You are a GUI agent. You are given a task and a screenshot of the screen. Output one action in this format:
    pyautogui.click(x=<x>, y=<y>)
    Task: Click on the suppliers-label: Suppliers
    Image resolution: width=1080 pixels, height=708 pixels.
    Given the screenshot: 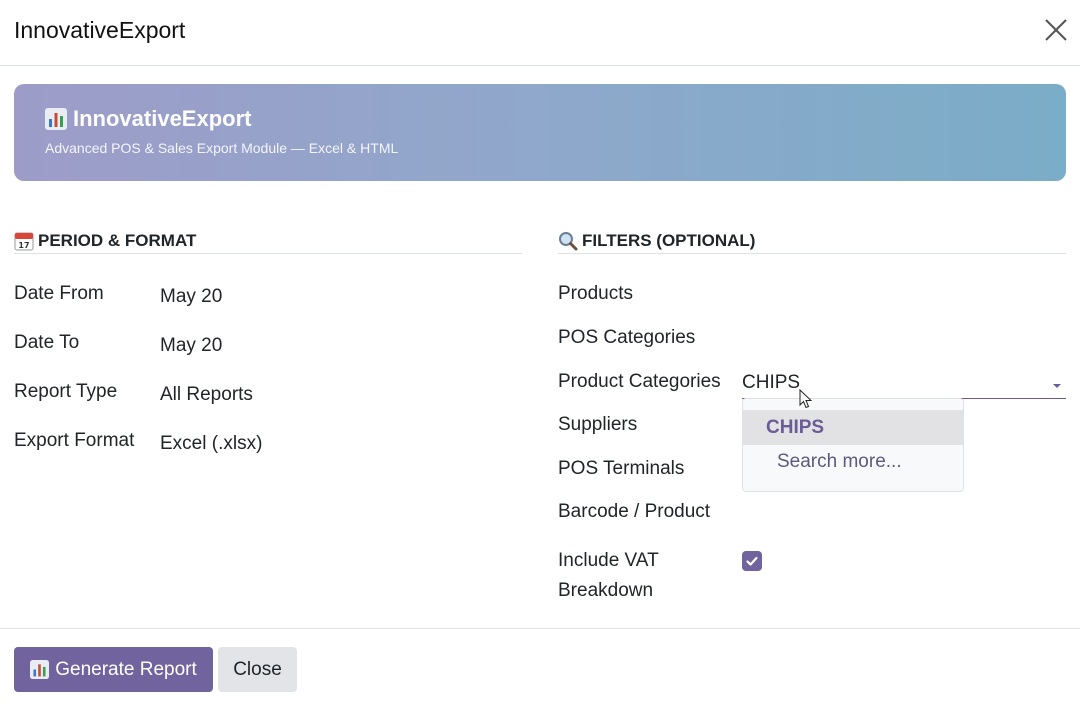 What is the action you would take?
    pyautogui.click(x=598, y=424)
    